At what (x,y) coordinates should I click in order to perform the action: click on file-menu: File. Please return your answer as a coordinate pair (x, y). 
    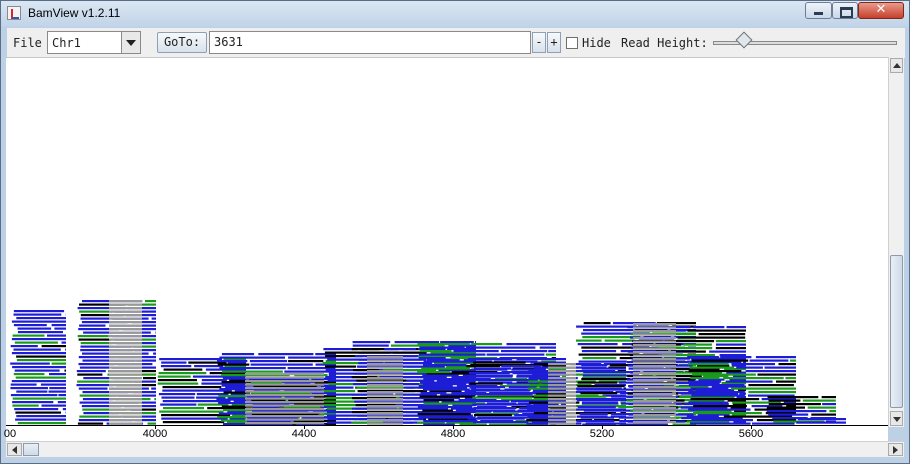
    Looking at the image, I should click on (27, 43).